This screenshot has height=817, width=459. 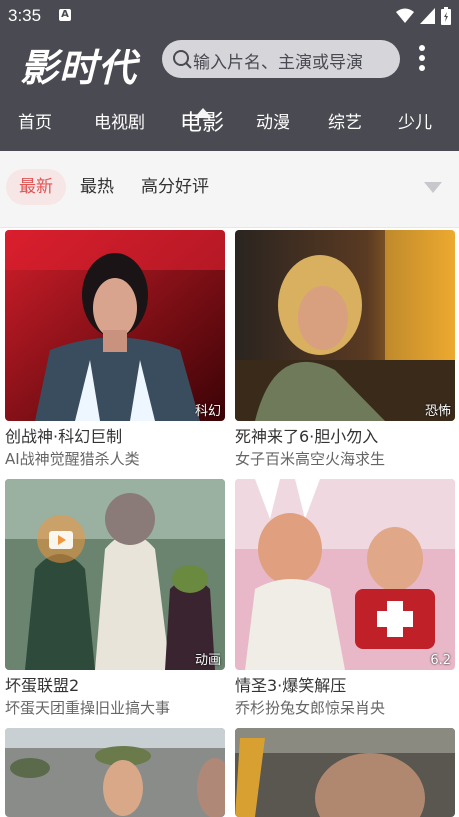 What do you see at coordinates (229, 92) in the screenshot?
I see `app-header: 影时代 输入片名、主演或导演 首页 电视剧 电影 动漫 综艺 少儿` at bounding box center [229, 92].